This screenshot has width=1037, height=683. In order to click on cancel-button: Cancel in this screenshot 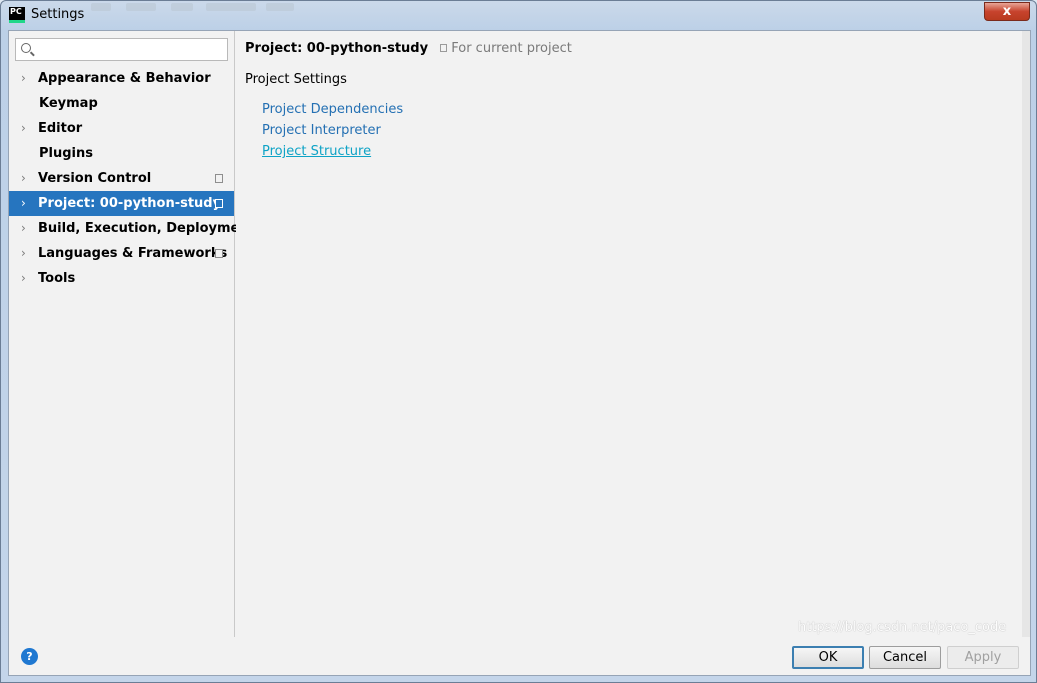, I will do `click(905, 657)`.